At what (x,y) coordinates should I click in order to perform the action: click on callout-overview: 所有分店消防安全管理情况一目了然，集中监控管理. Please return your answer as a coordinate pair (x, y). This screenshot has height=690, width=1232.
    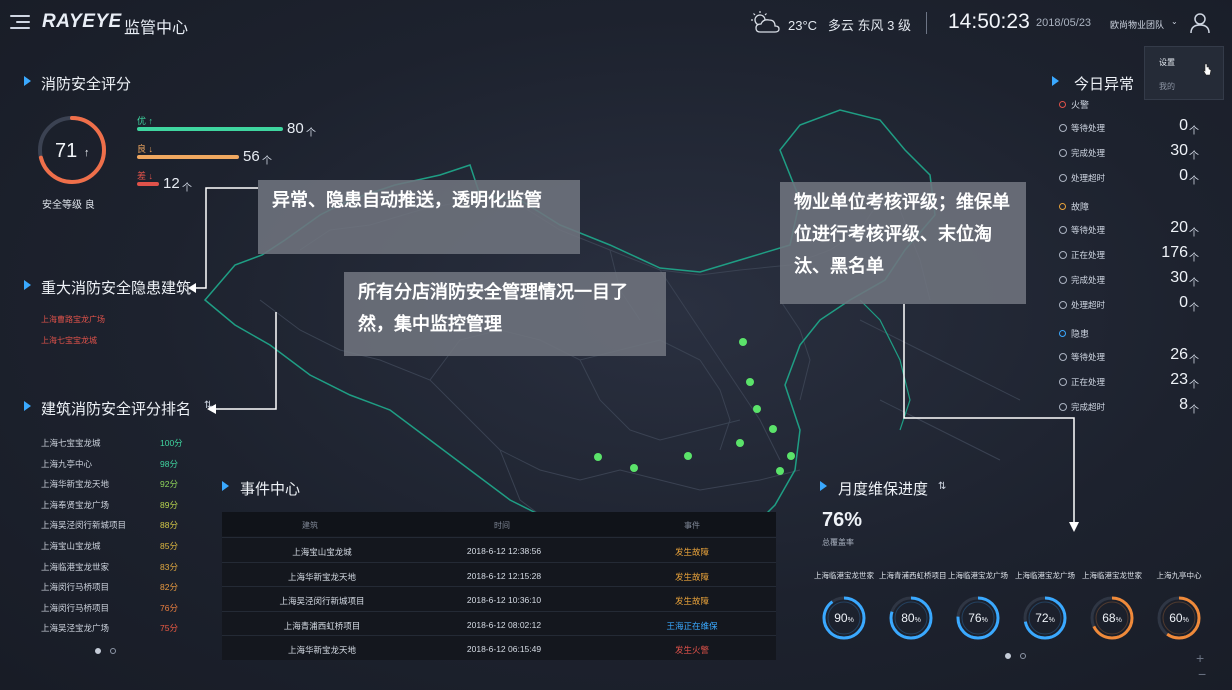
    Looking at the image, I should click on (505, 314).